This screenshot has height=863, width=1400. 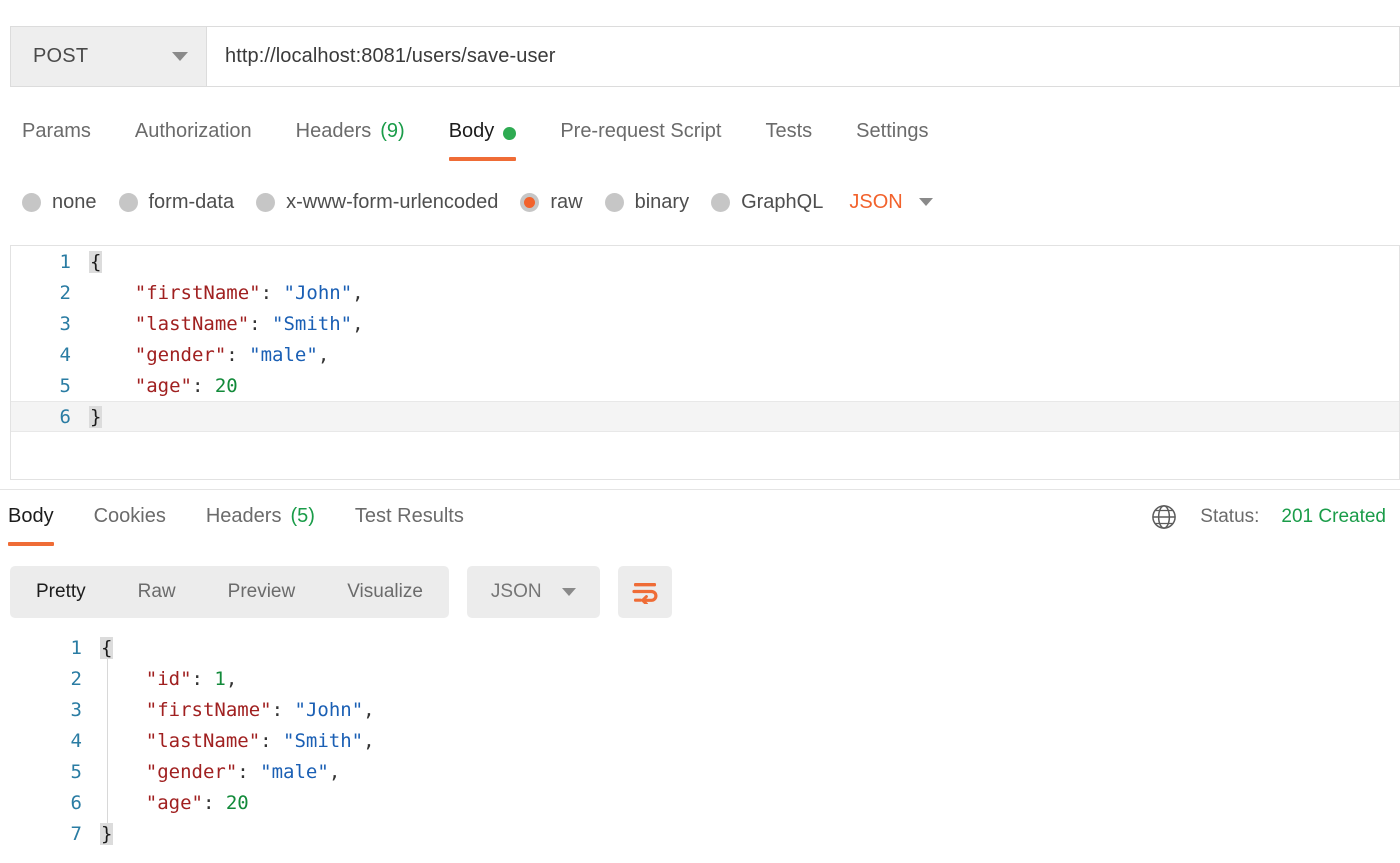 I want to click on tab-label: Settings, so click(x=892, y=131).